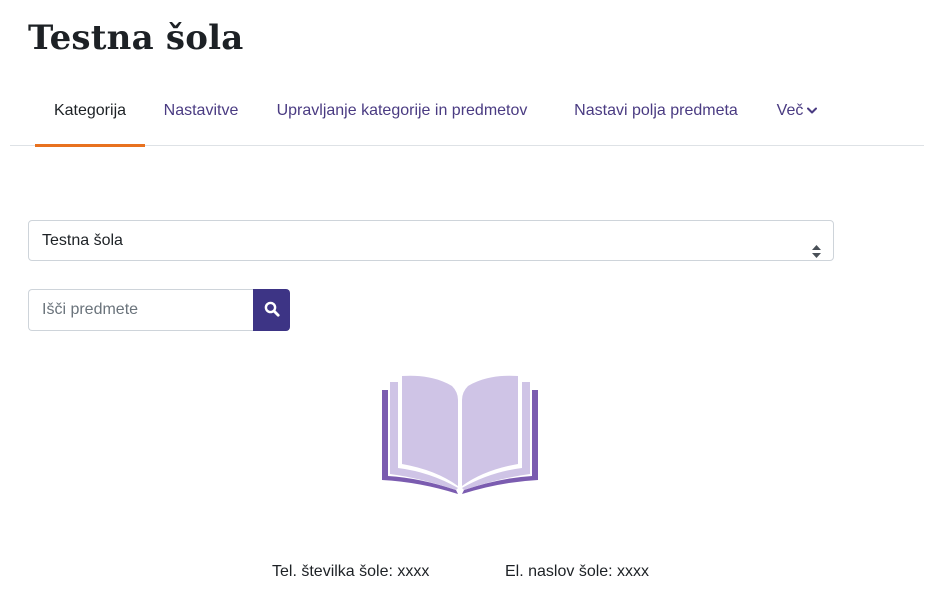  Describe the element at coordinates (82, 240) in the screenshot. I see `category-select-value: Testna šola` at that location.